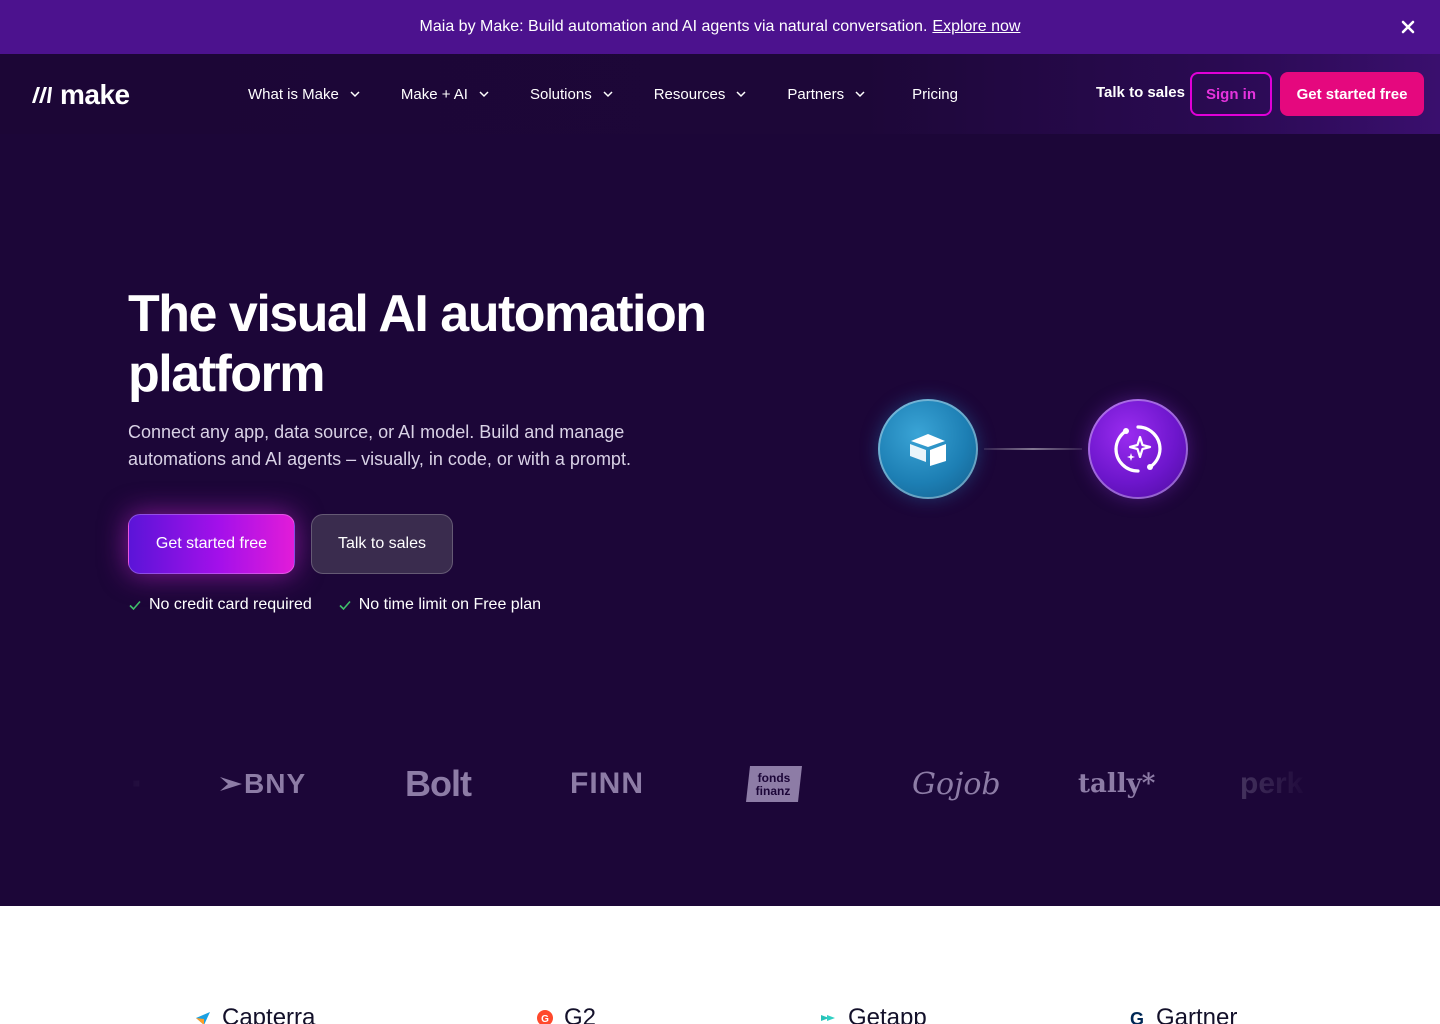 This screenshot has height=1024, width=1440. I want to click on nav-item-what-is-make: What is Make, so click(304, 94).